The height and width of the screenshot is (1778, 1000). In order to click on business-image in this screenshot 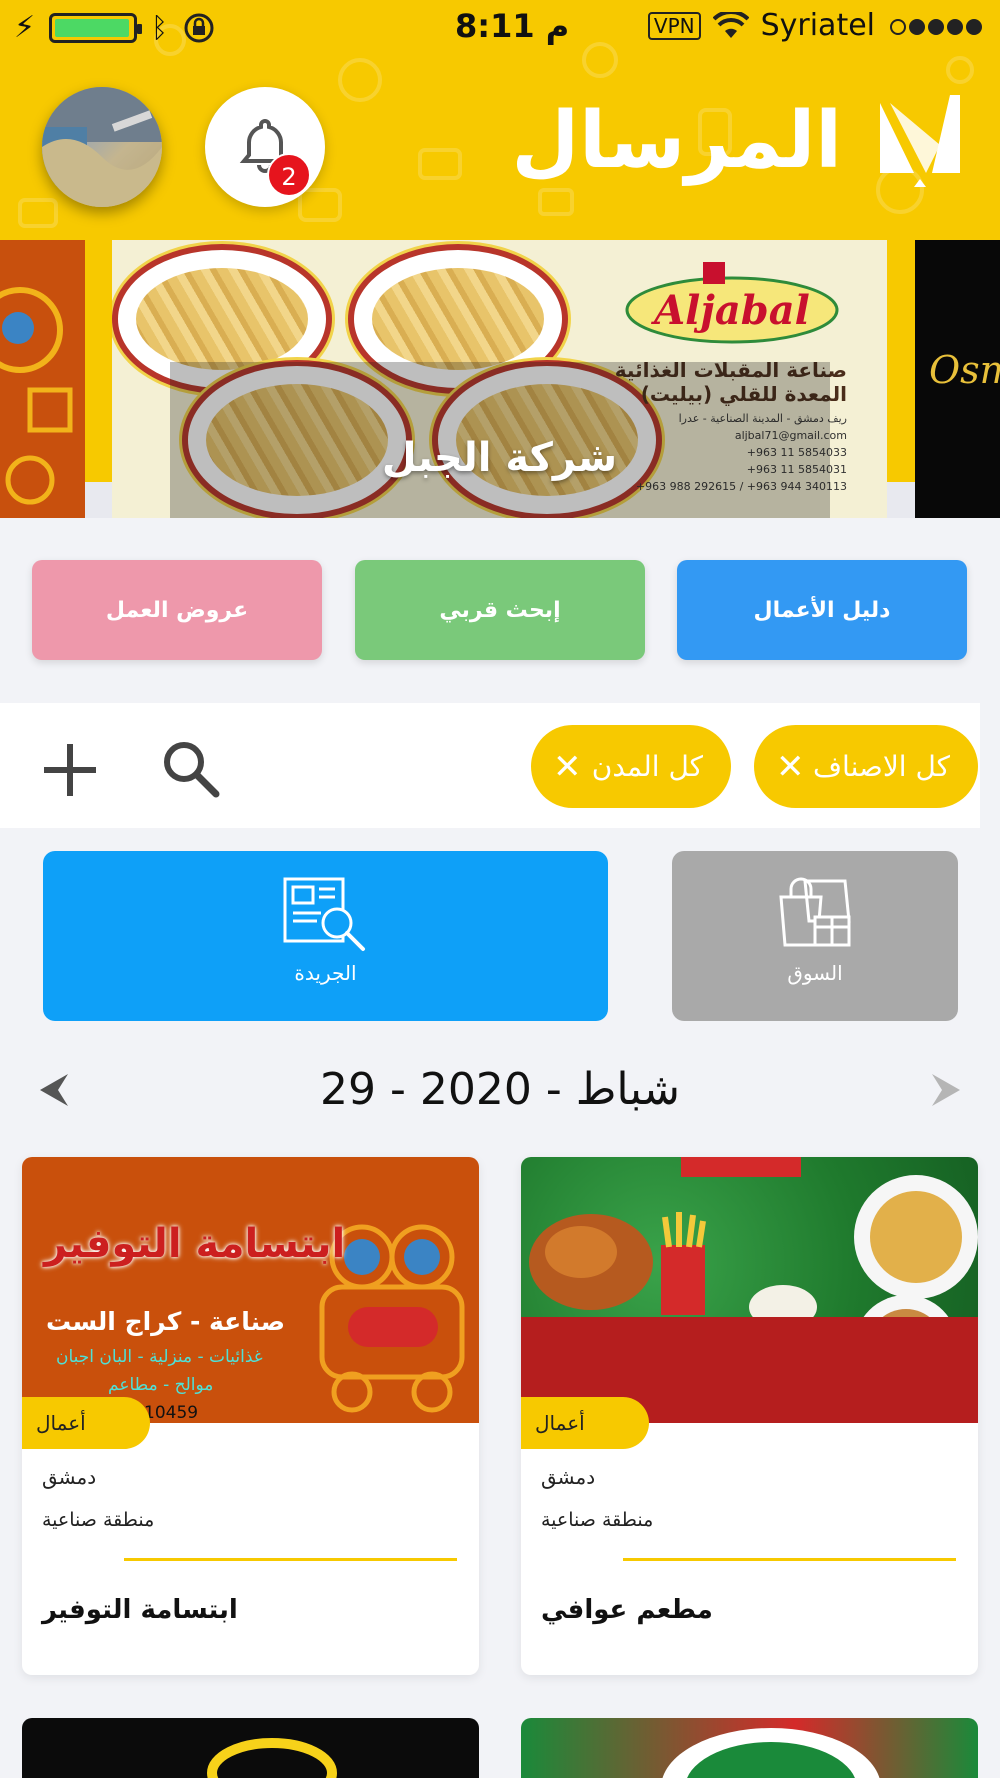, I will do `click(749, 1290)`.